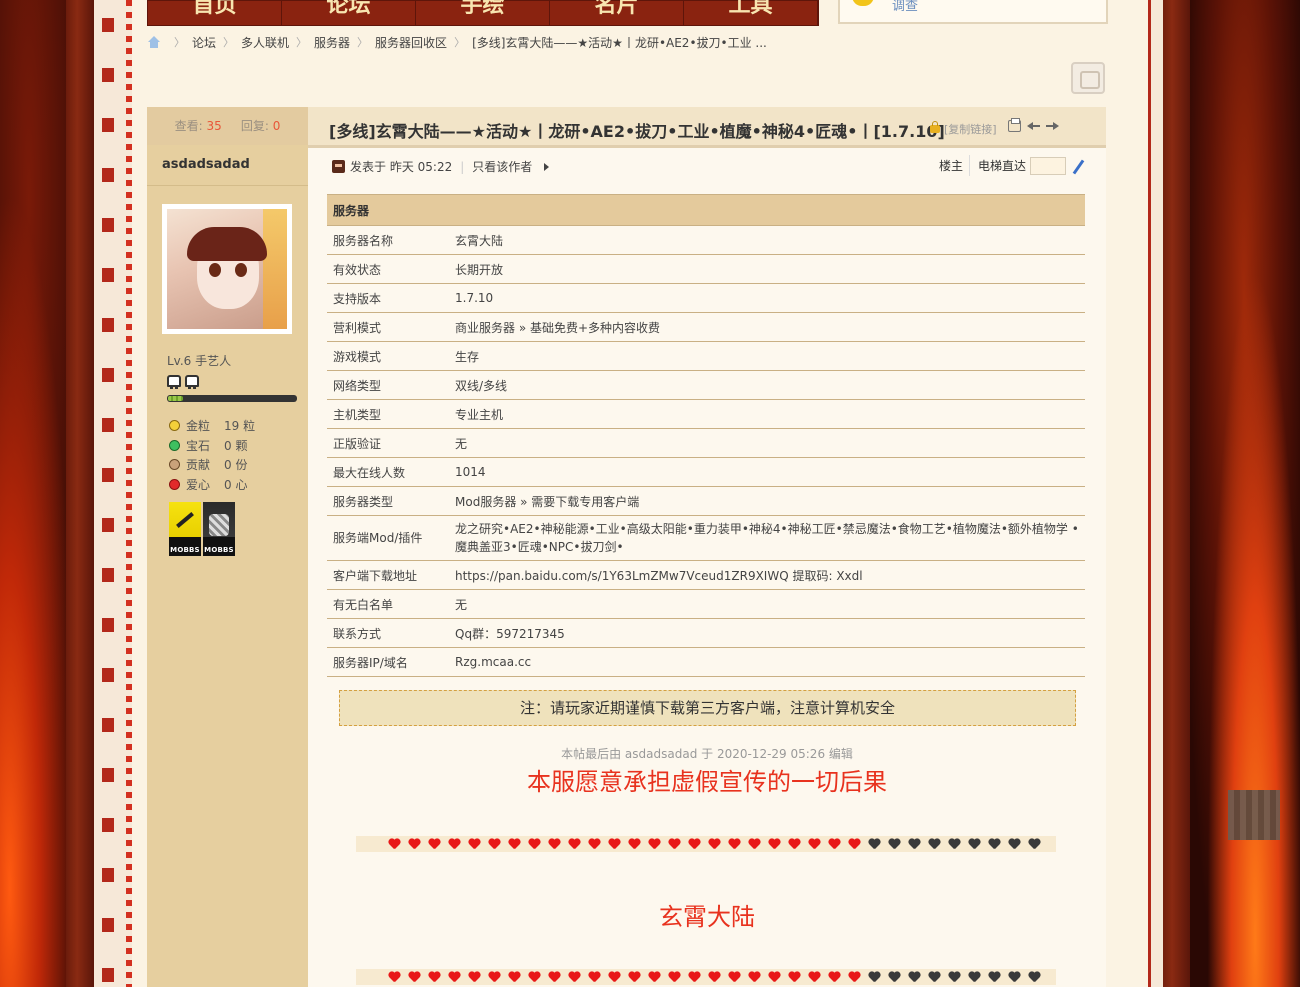 The height and width of the screenshot is (987, 1300). I want to click on nav-item-forum: 论坛, so click(349, 12).